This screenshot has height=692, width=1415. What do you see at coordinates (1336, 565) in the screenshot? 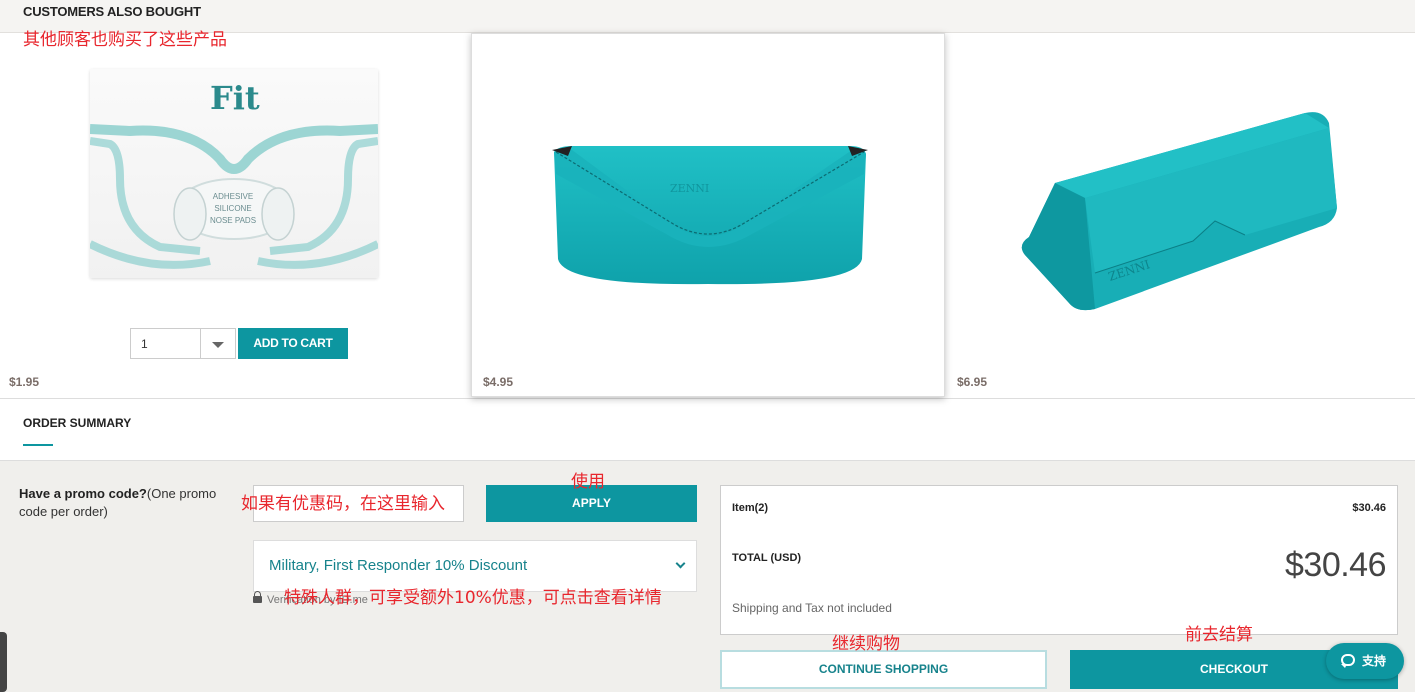
I see `total-value: $30.46` at bounding box center [1336, 565].